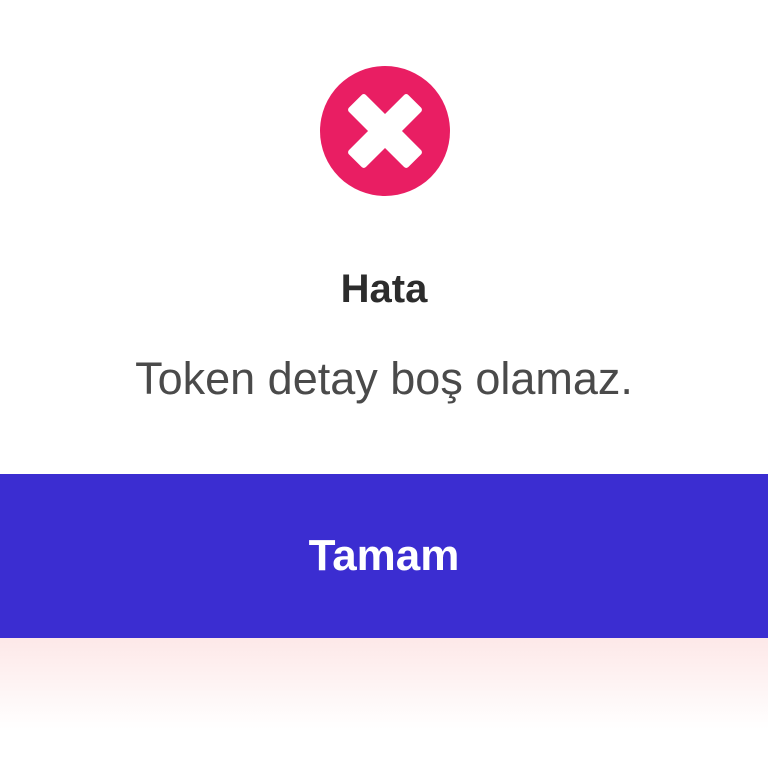 Image resolution: width=768 pixels, height=768 pixels. I want to click on dialog-title: Hata, so click(384, 289).